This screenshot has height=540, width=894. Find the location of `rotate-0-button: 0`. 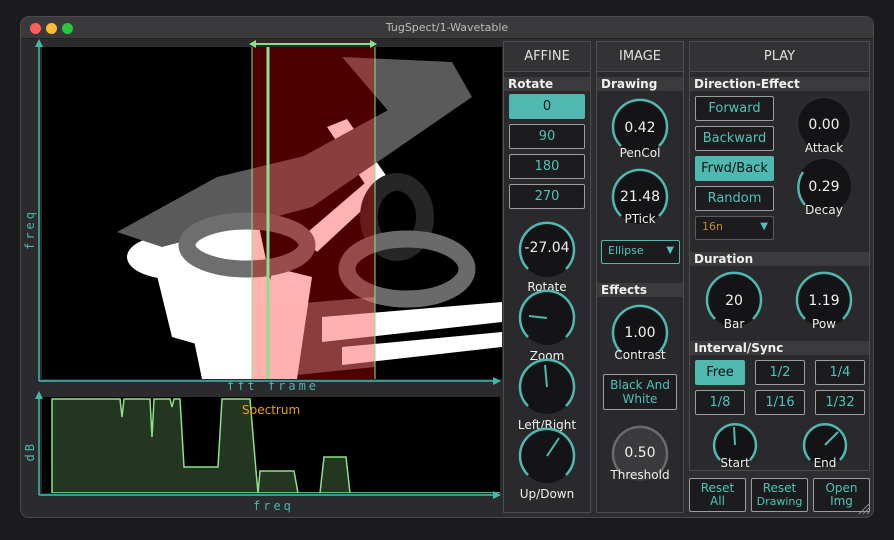

rotate-0-button: 0 is located at coordinates (547, 106).